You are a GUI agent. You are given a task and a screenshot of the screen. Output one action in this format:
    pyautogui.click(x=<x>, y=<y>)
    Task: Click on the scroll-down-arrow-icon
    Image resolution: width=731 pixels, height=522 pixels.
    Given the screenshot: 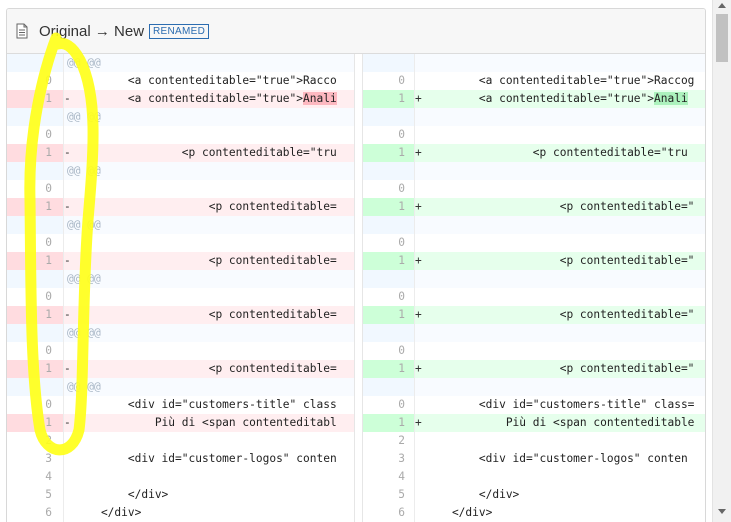 What is the action you would take?
    pyautogui.click(x=722, y=511)
    